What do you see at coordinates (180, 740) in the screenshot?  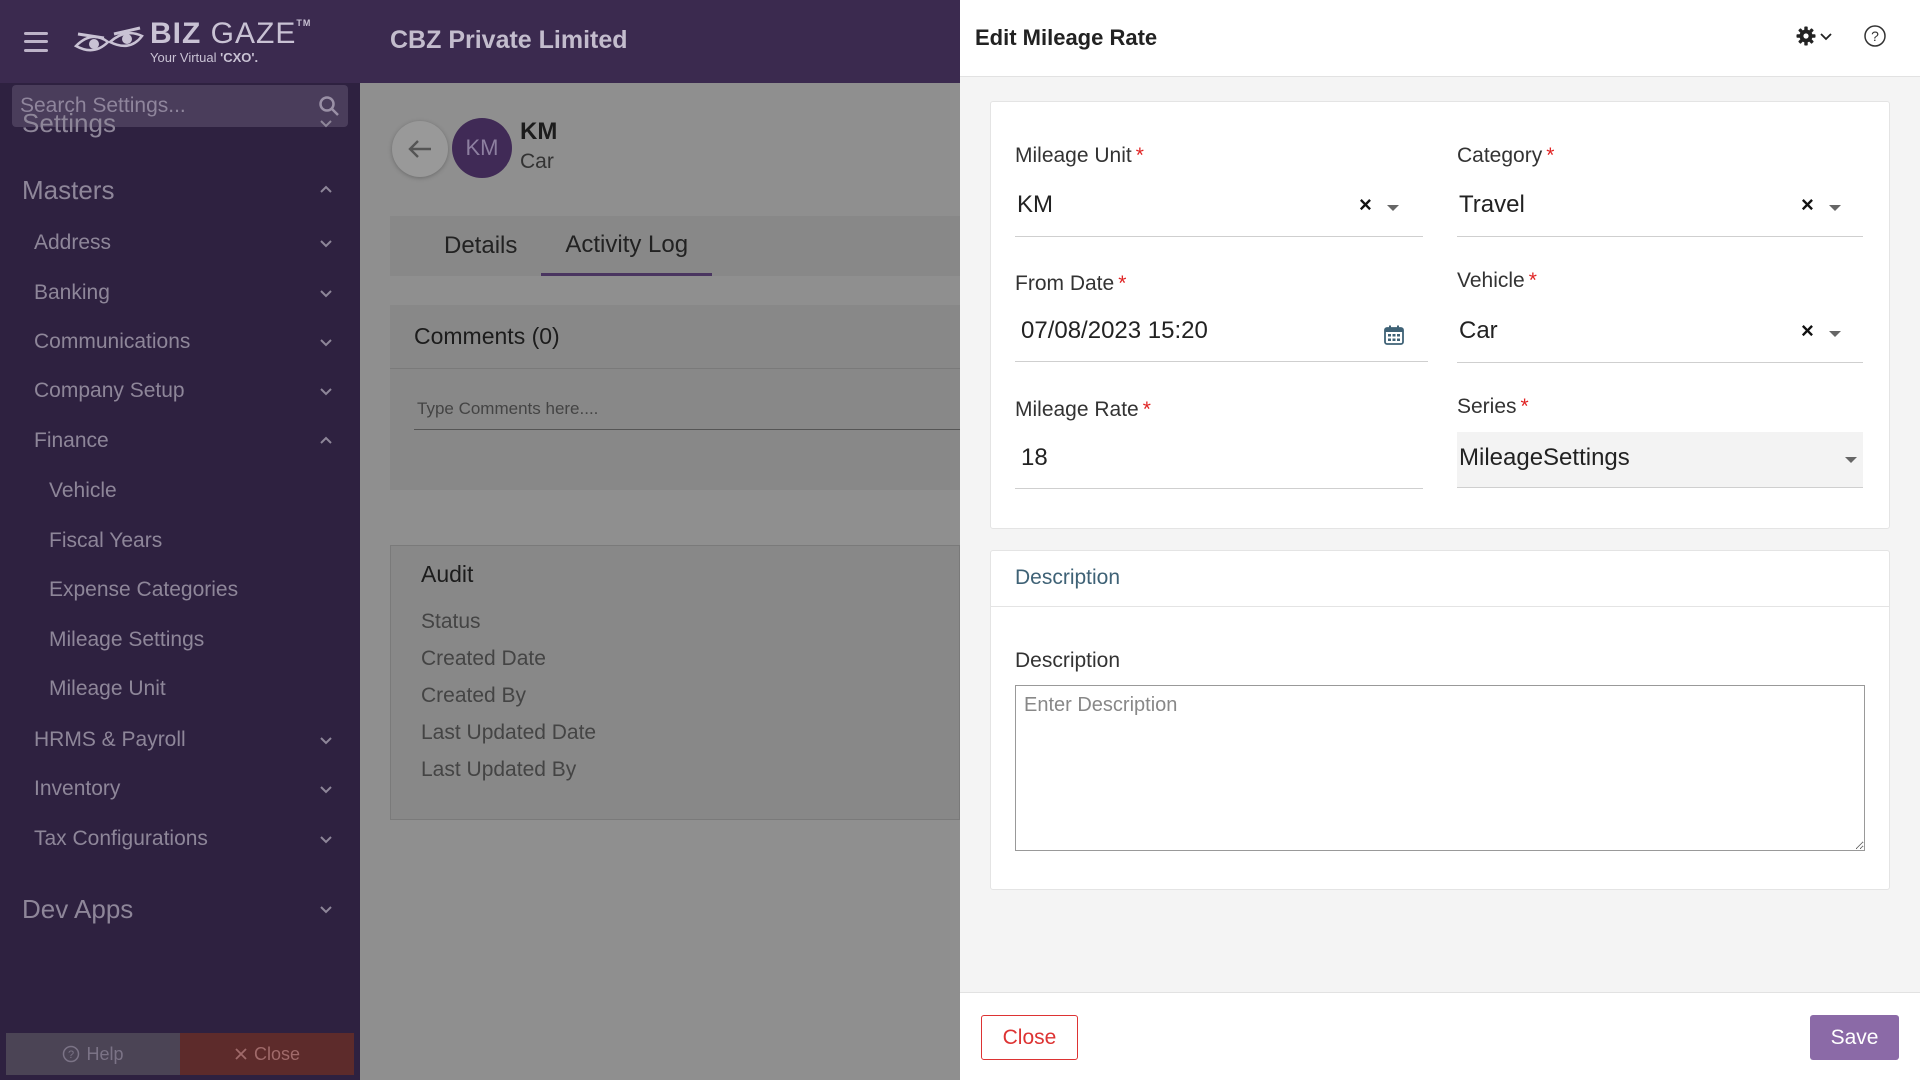 I see `sidebar-item-hrms-payroll: HRMS & Payroll` at bounding box center [180, 740].